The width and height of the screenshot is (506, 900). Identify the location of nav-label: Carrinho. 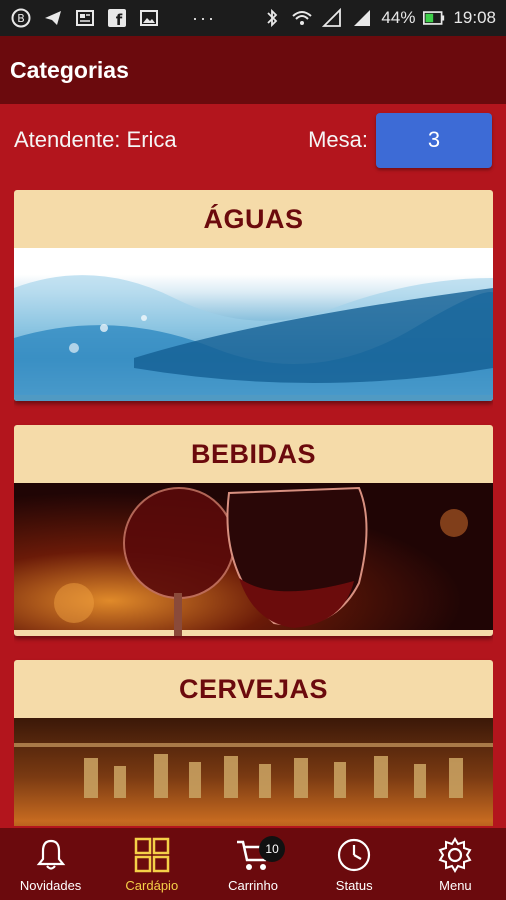
(253, 885).